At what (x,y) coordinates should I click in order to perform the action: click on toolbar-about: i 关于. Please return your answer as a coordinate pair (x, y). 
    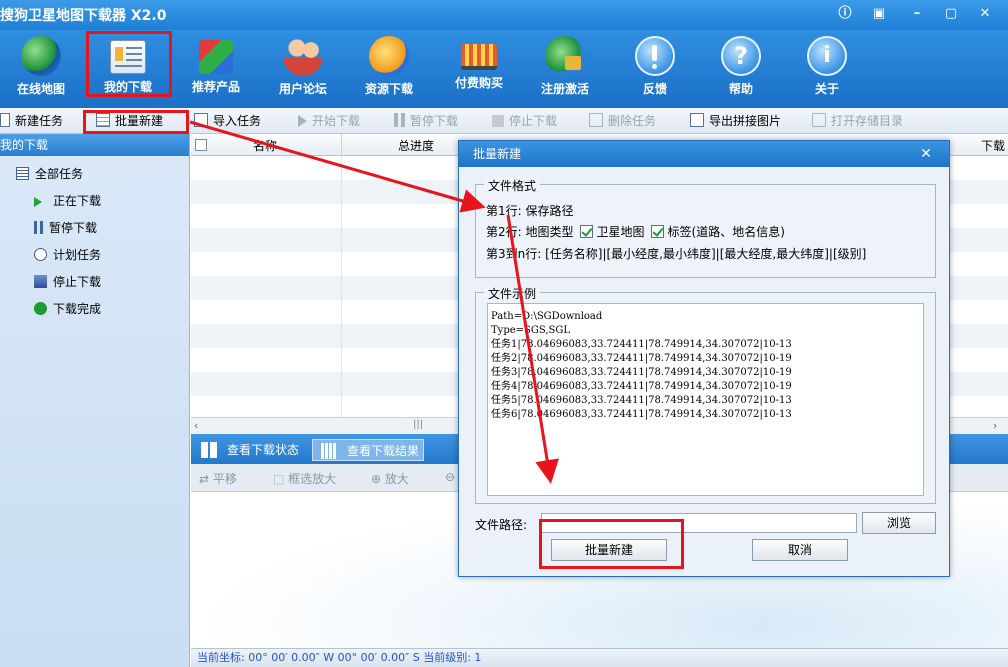
    Looking at the image, I should click on (827, 66).